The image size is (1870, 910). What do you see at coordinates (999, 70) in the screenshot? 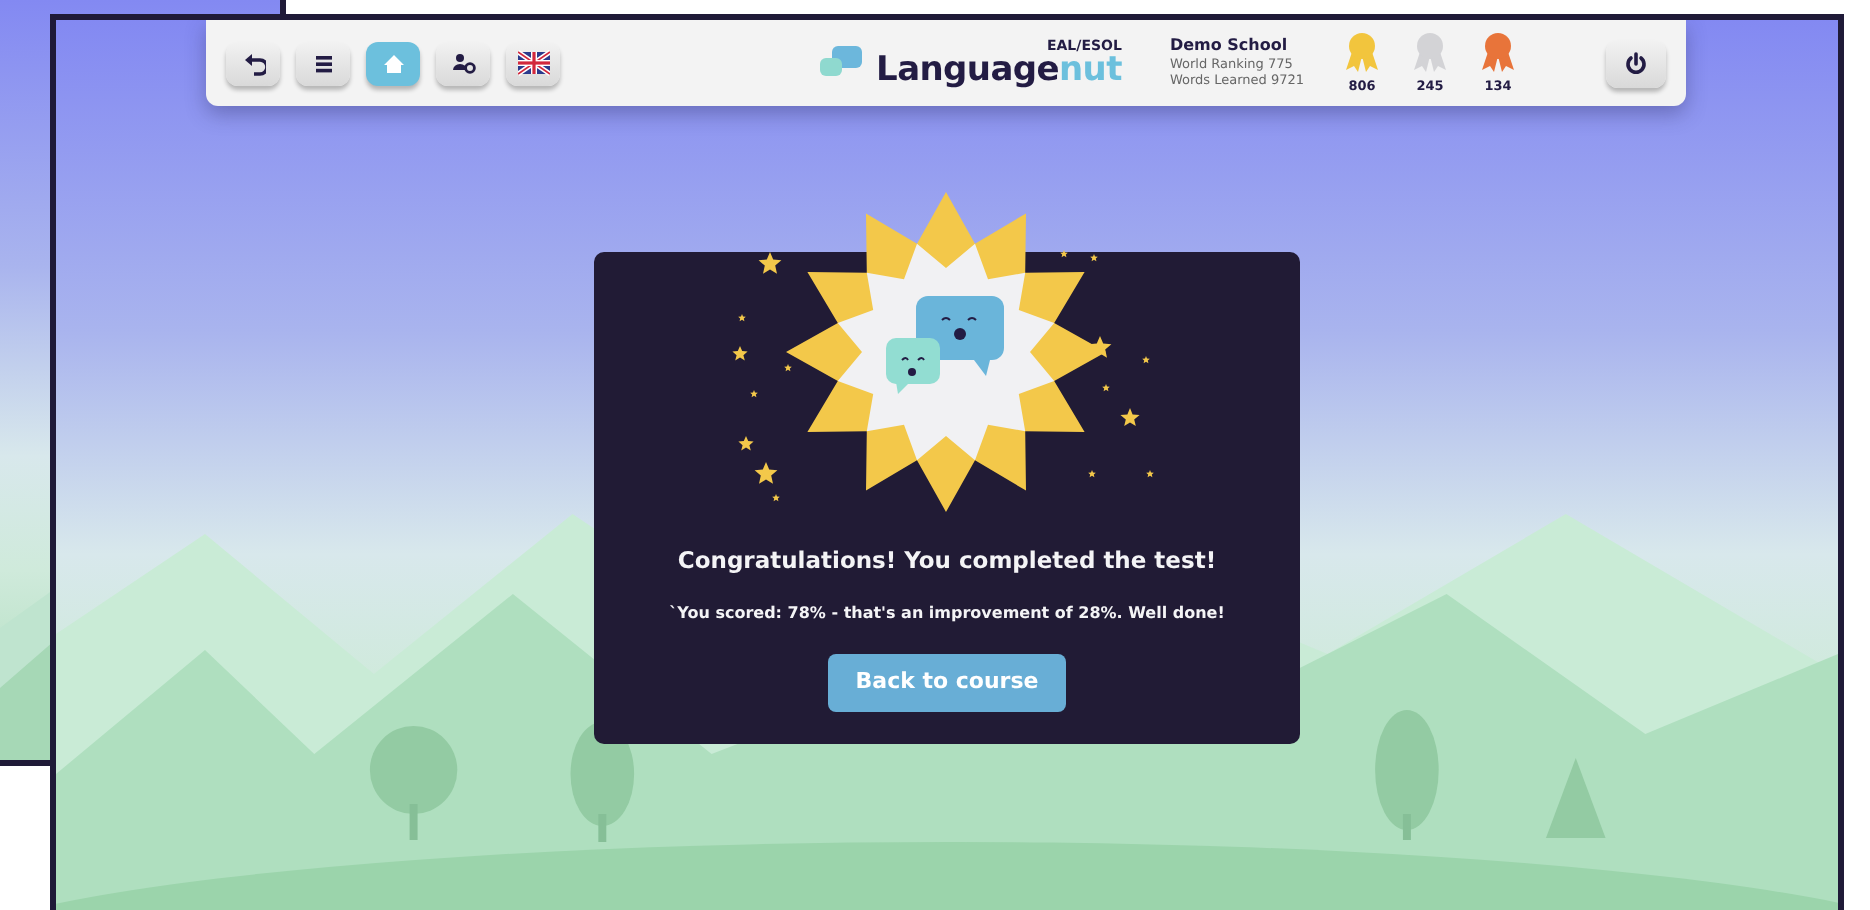
I see `logo-text: Languagenut` at bounding box center [999, 70].